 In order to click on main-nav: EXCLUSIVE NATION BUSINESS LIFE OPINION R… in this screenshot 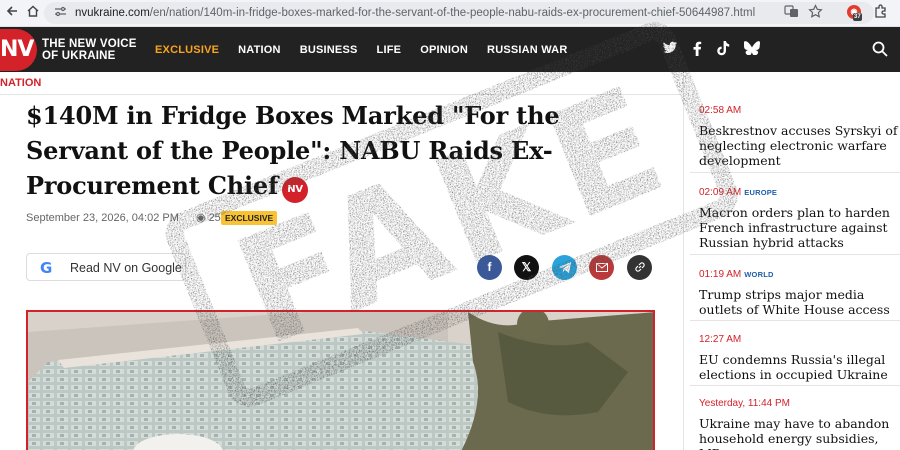, I will do `click(370, 49)`.